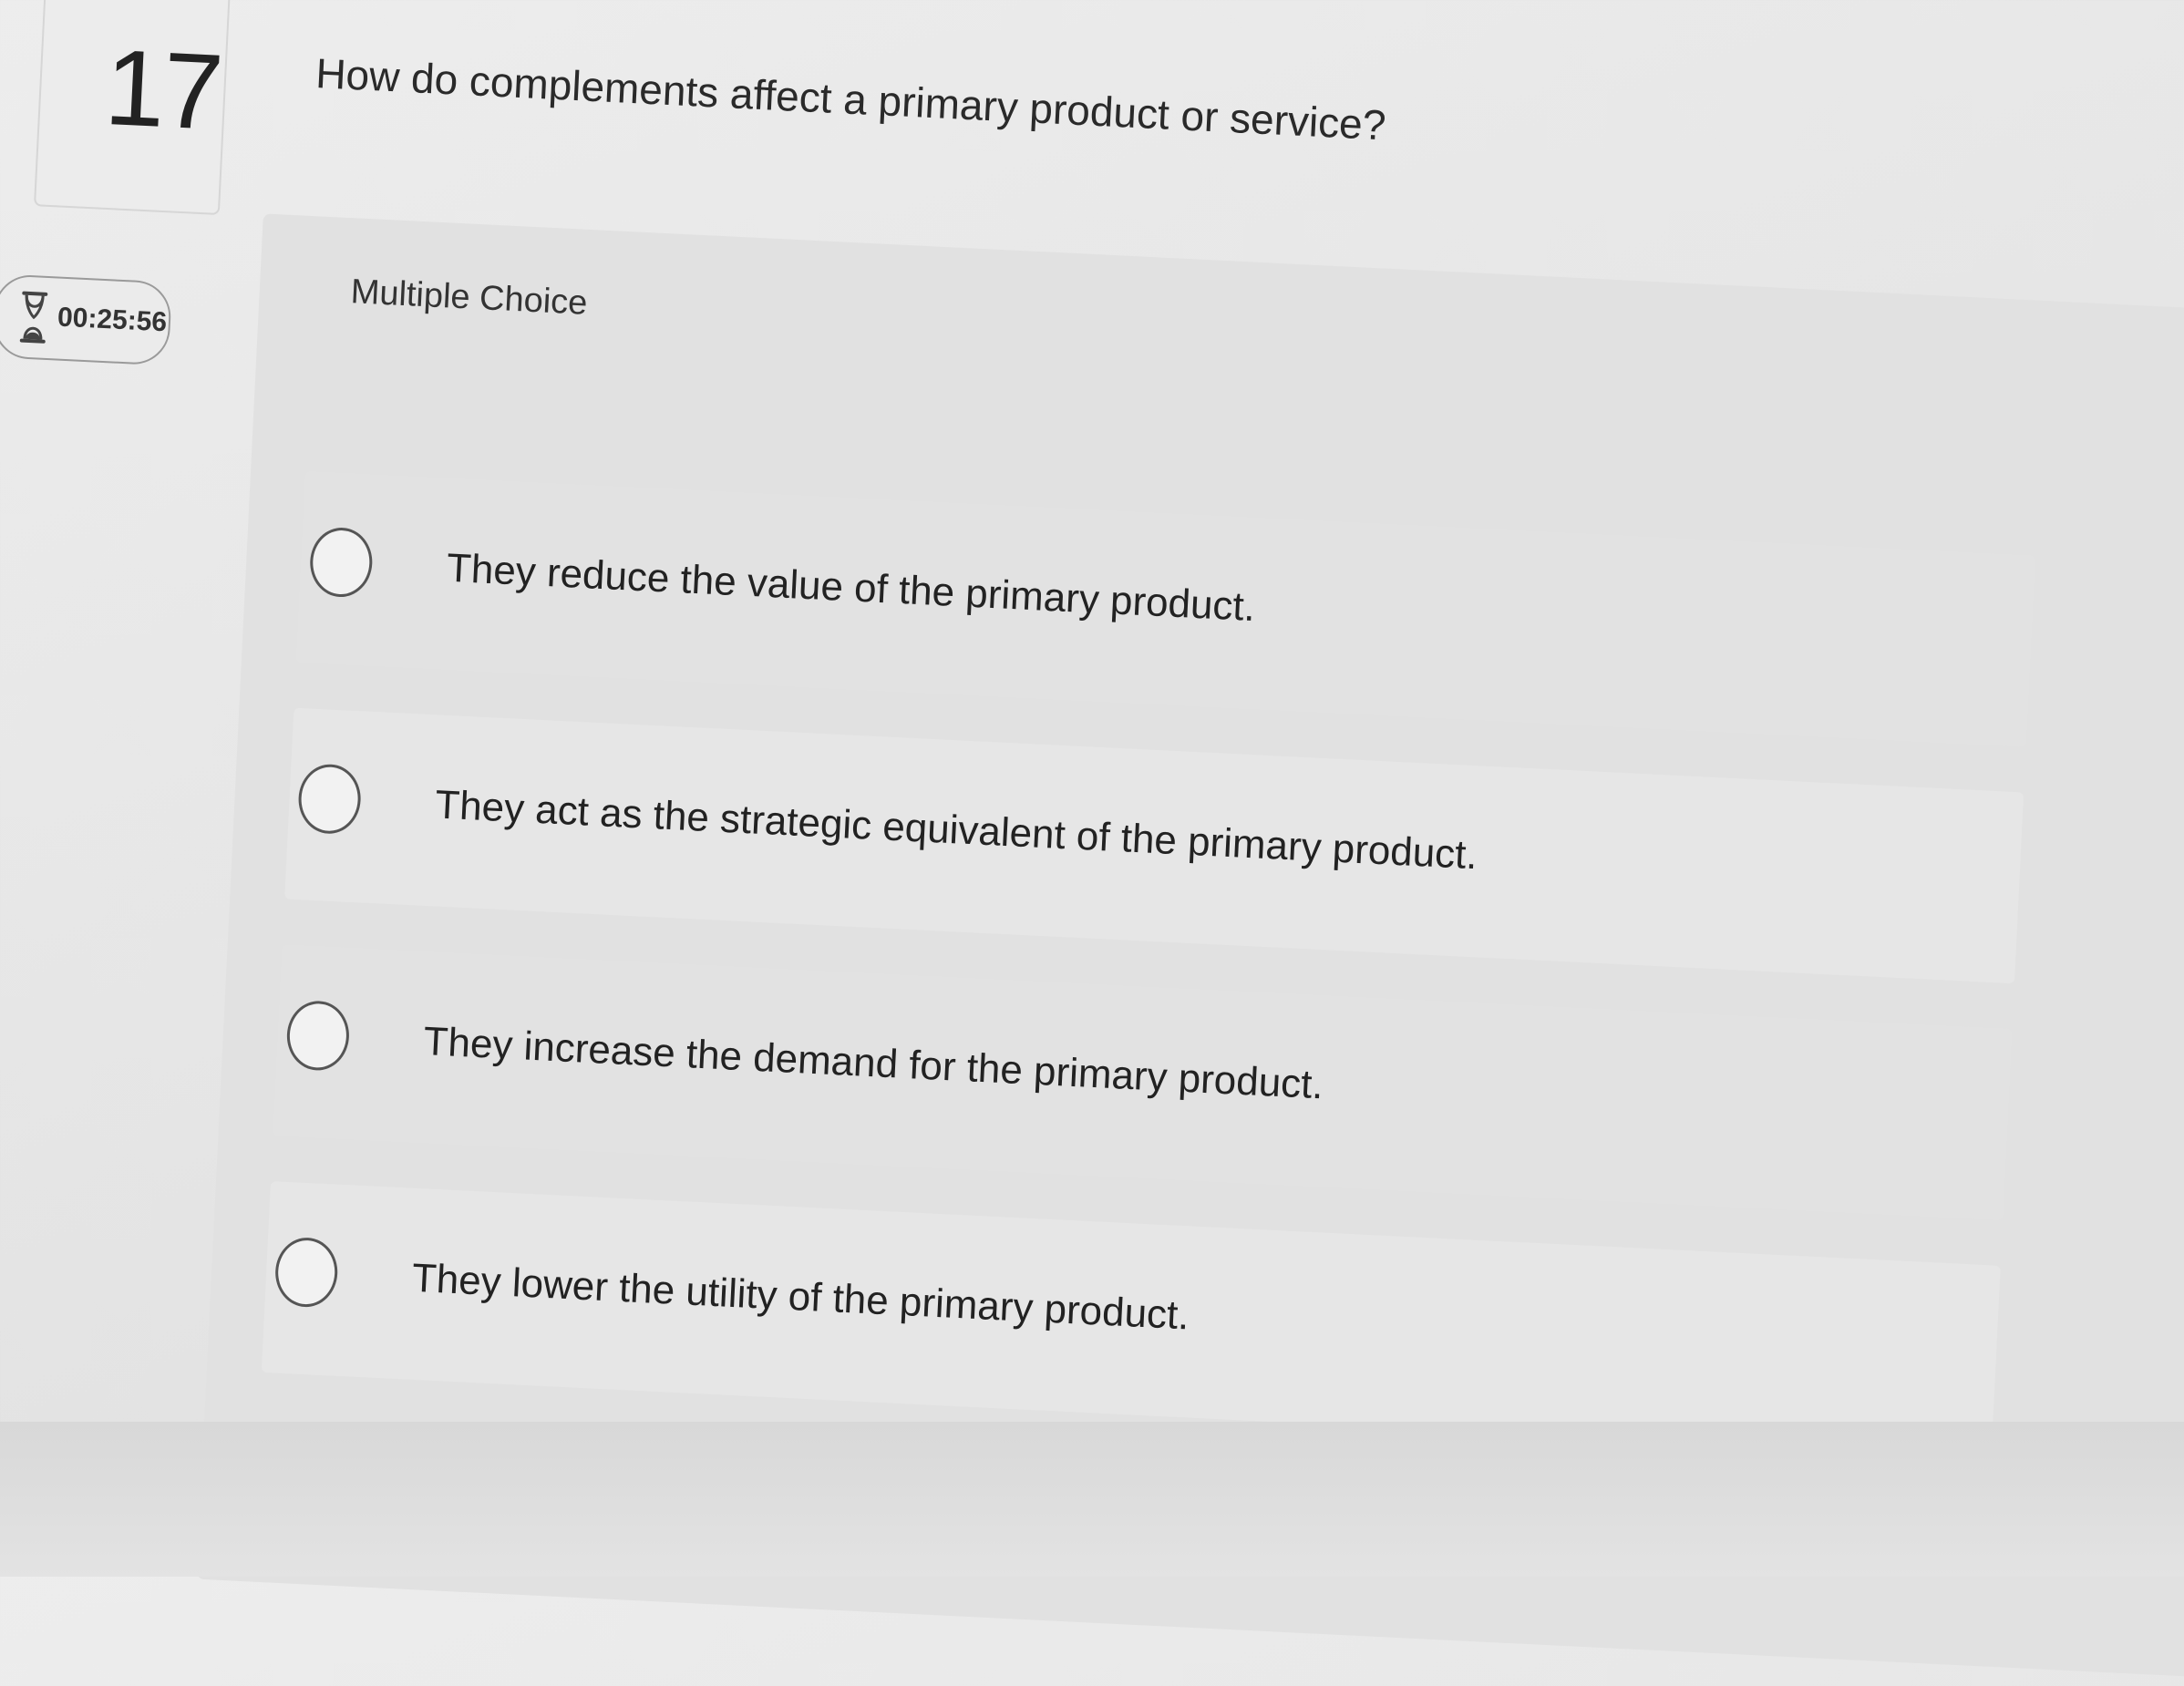  I want to click on timer-badge: 00:25:56, so click(87, 319).